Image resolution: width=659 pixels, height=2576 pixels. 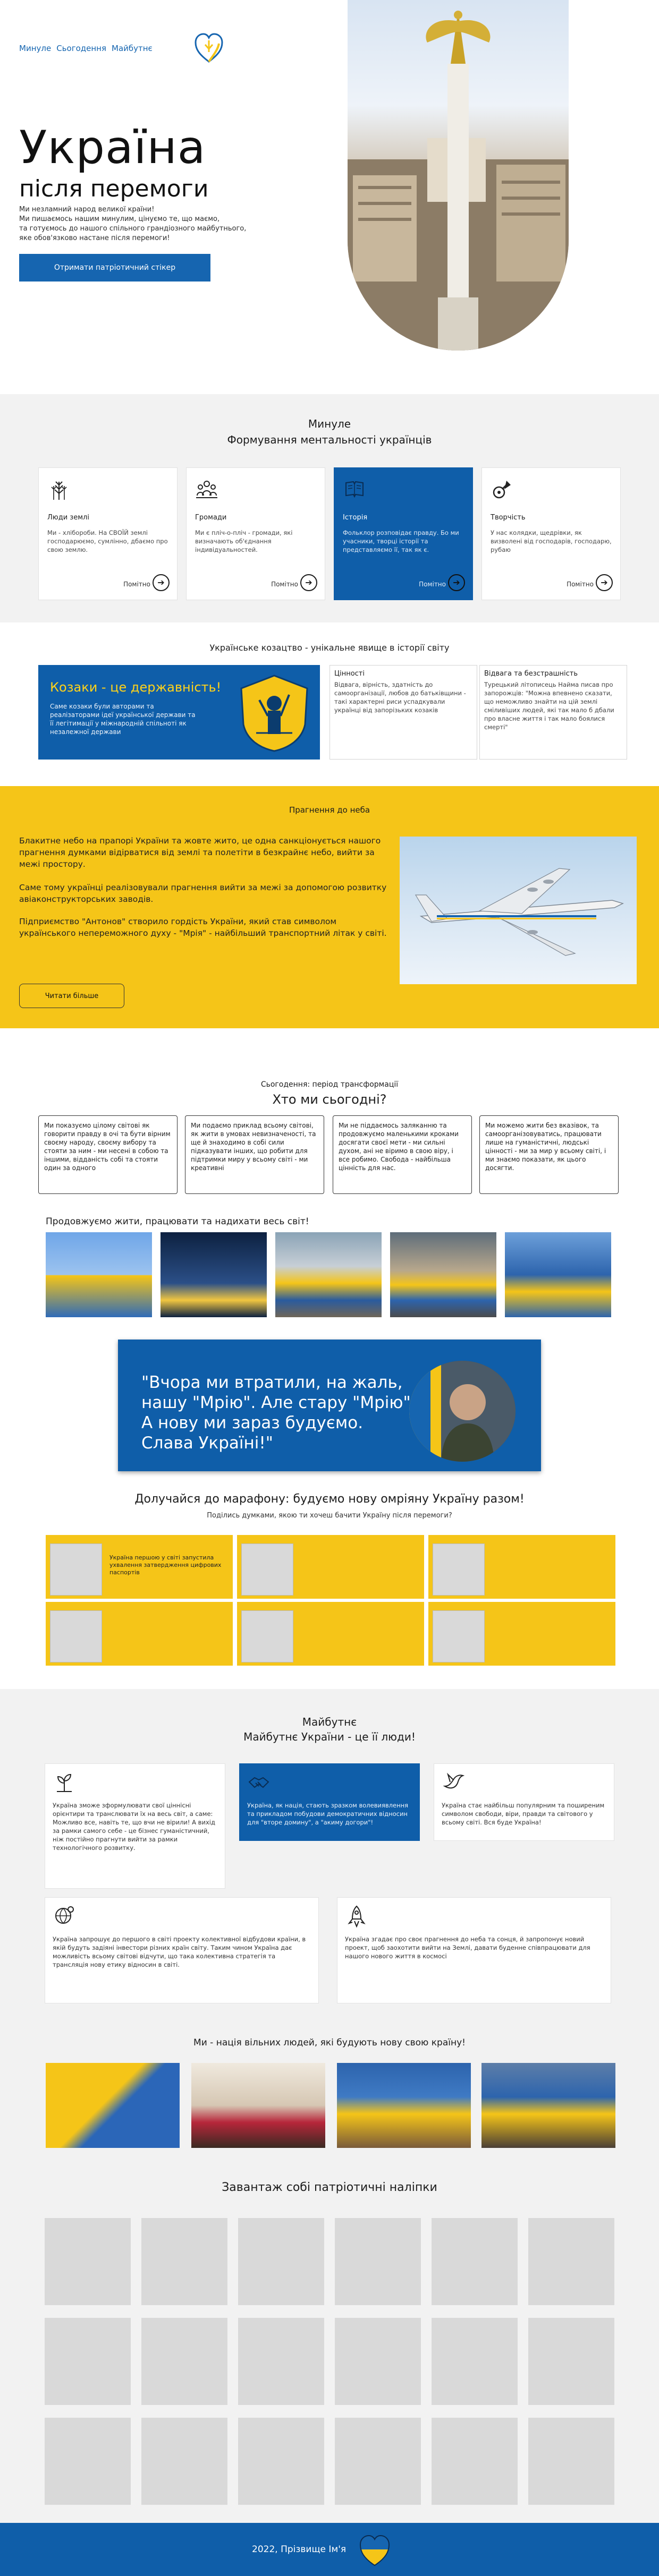 What do you see at coordinates (81, 49) in the screenshot?
I see `nav-item-present: Сьогодення` at bounding box center [81, 49].